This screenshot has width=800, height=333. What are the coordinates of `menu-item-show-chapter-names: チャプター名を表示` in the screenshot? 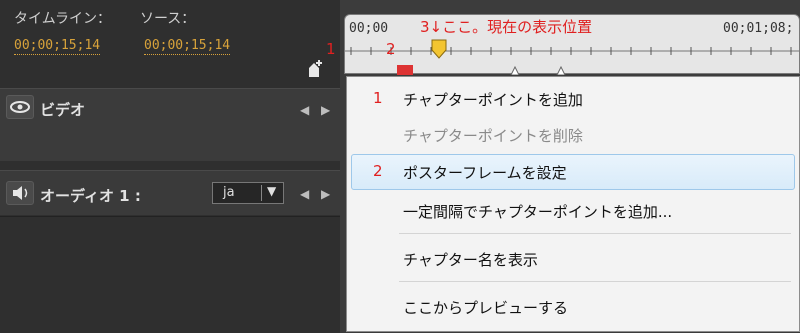 It's located at (573, 259).